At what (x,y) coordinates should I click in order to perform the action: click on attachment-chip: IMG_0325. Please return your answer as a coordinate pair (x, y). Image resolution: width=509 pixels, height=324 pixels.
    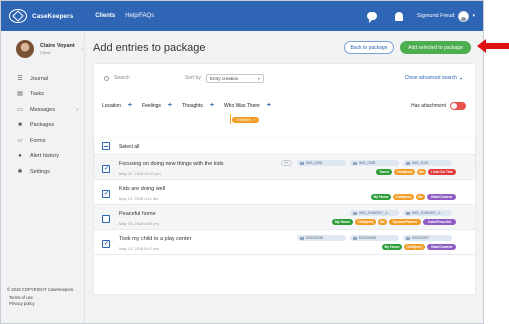
    Looking at the image, I should click on (374, 163).